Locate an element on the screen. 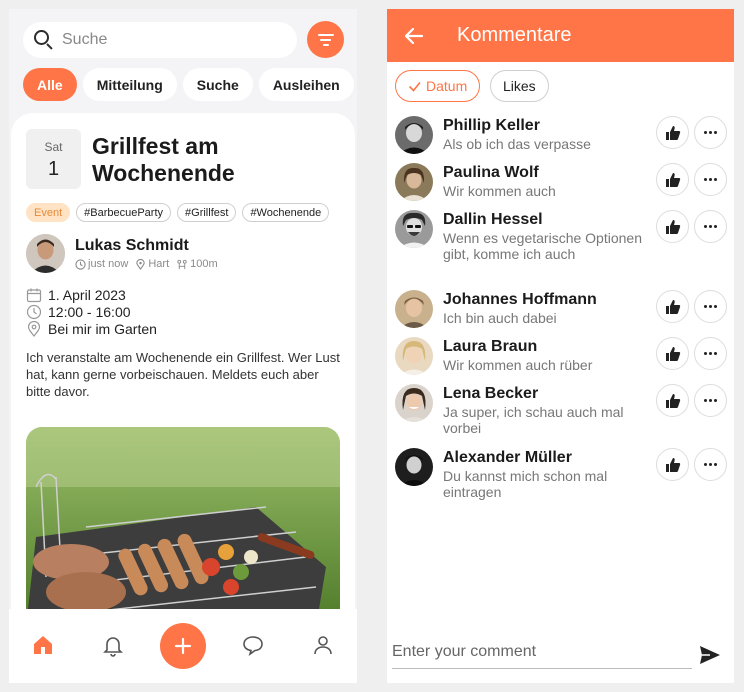  filter-icon is located at coordinates (325, 34).